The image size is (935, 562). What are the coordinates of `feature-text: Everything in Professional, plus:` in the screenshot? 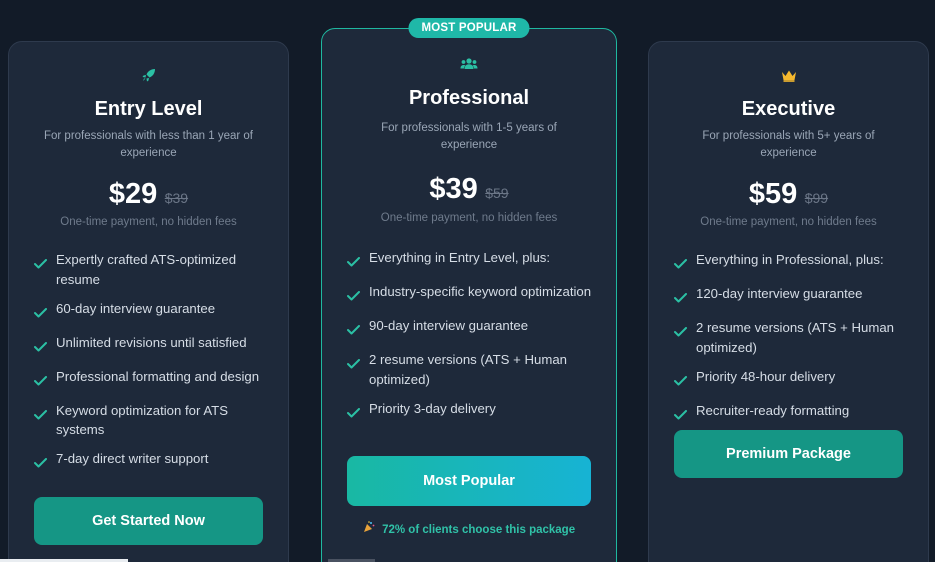 It's located at (790, 259).